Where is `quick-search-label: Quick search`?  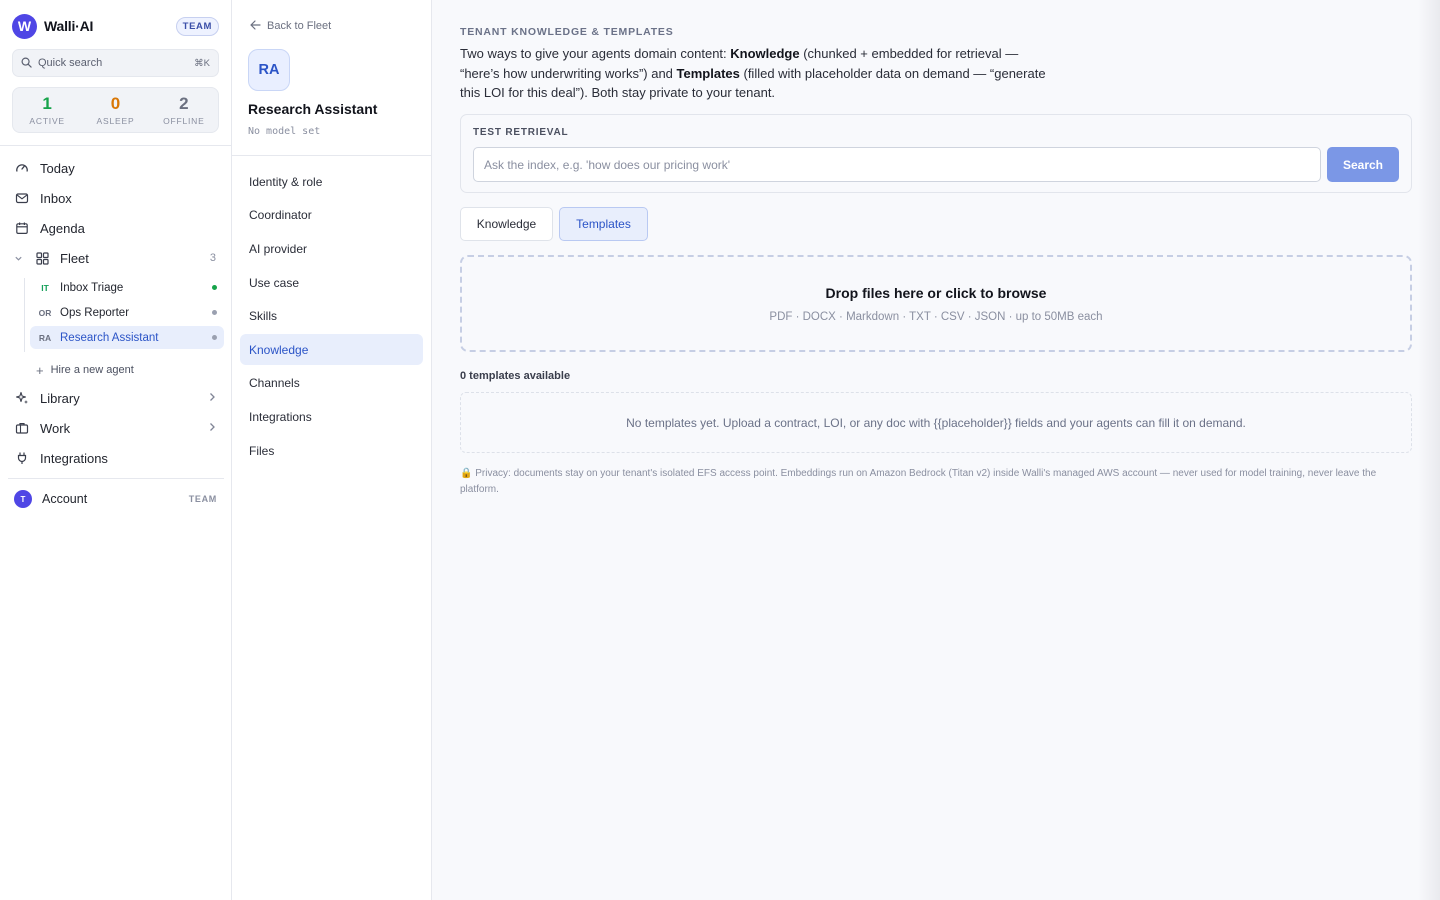
quick-search-label: Quick search is located at coordinates (70, 63).